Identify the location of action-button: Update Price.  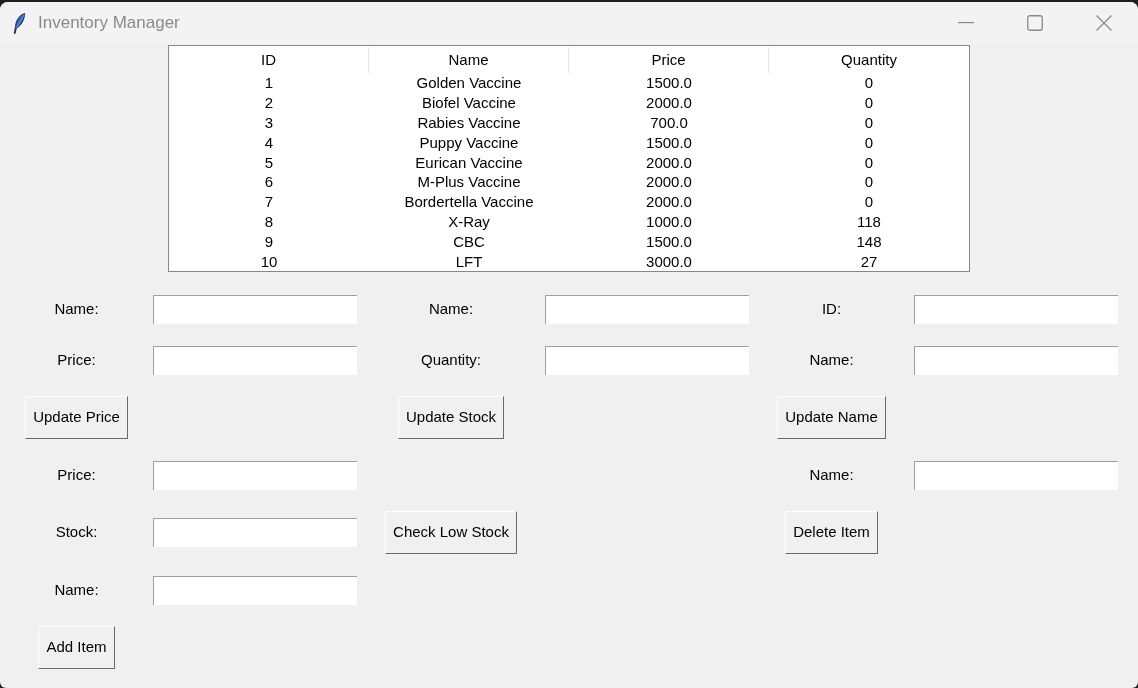
(76, 417).